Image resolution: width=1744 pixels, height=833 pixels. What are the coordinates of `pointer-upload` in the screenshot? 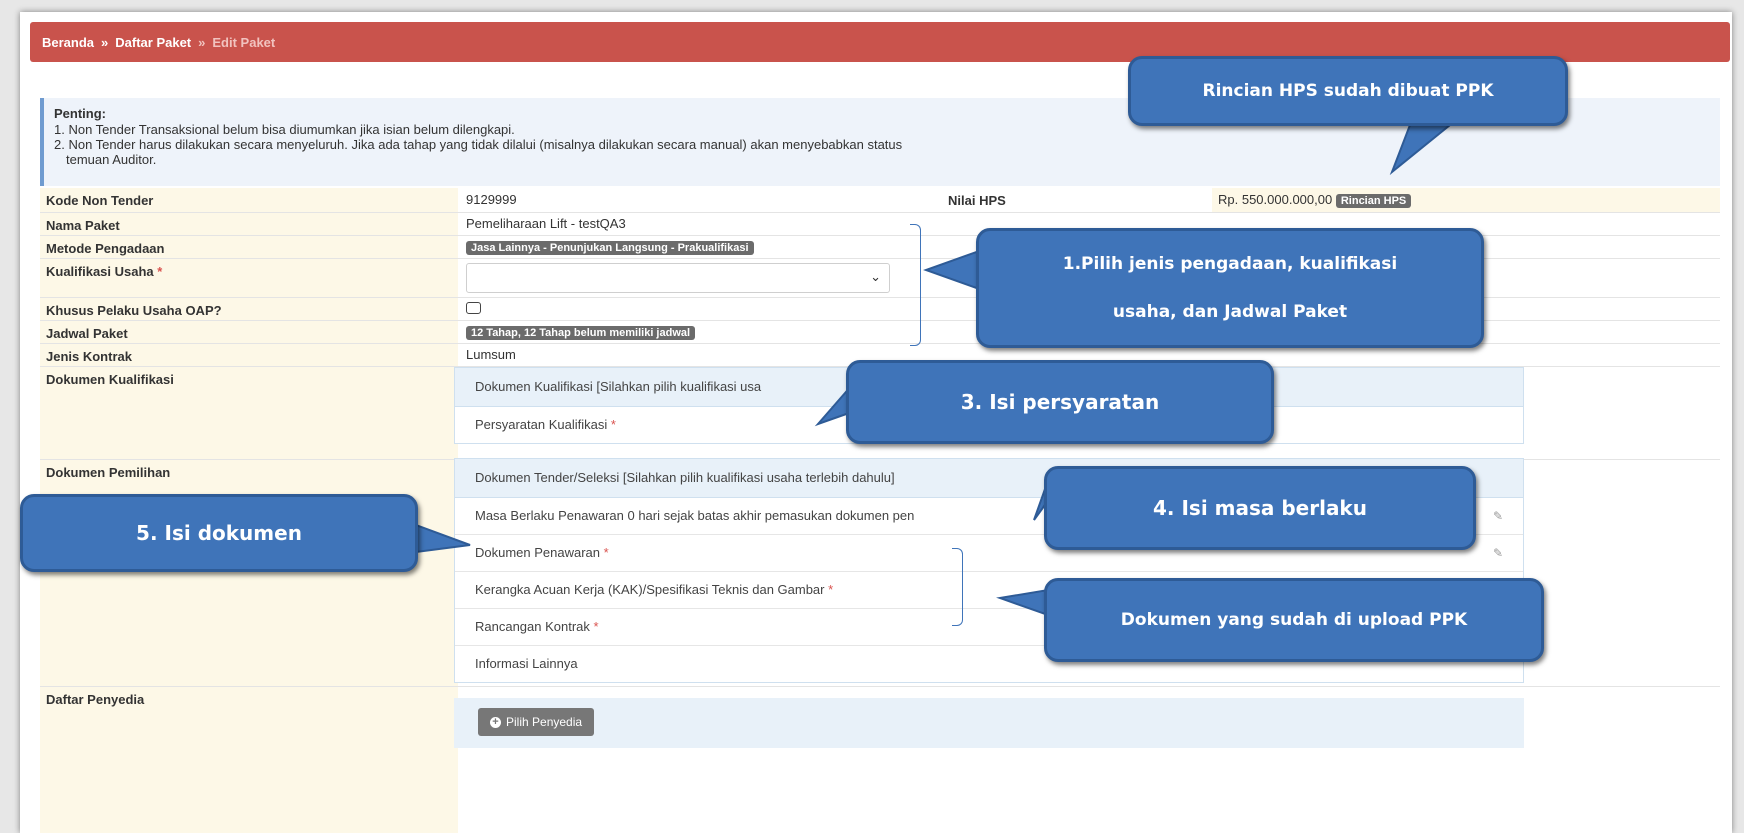 It's located at (1022, 602).